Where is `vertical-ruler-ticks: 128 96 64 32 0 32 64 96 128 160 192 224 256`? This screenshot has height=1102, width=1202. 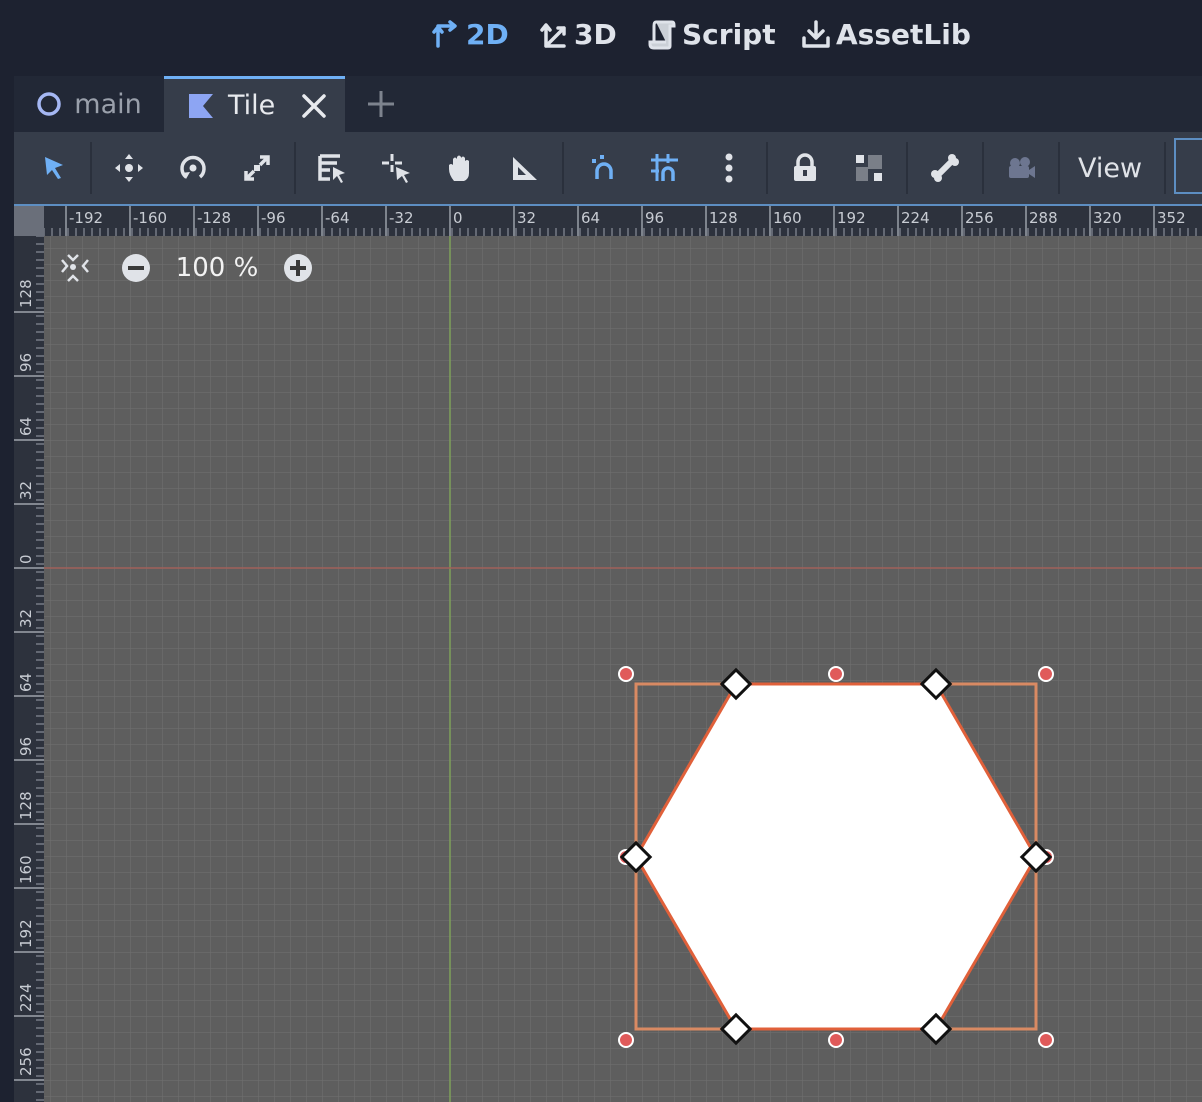
vertical-ruler-ticks: 128 96 64 32 0 32 64 96 128 160 192 224 256 is located at coordinates (29, 668).